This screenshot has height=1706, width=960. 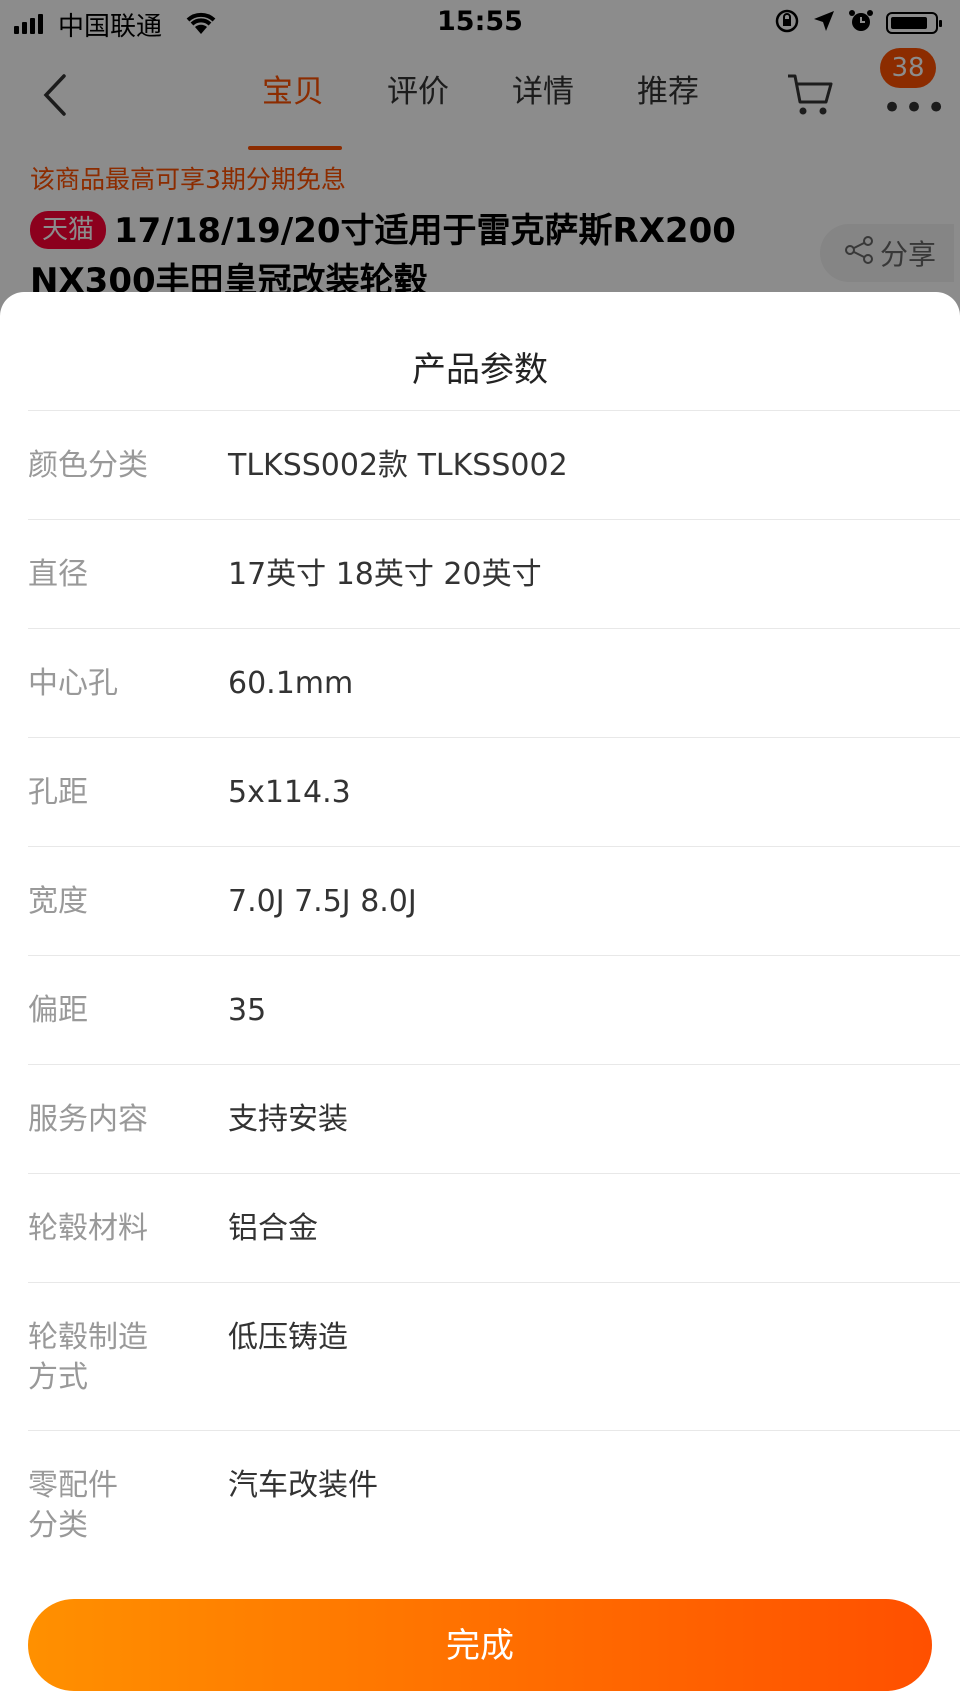 I want to click on param-label: 颜色分类, so click(x=88, y=465).